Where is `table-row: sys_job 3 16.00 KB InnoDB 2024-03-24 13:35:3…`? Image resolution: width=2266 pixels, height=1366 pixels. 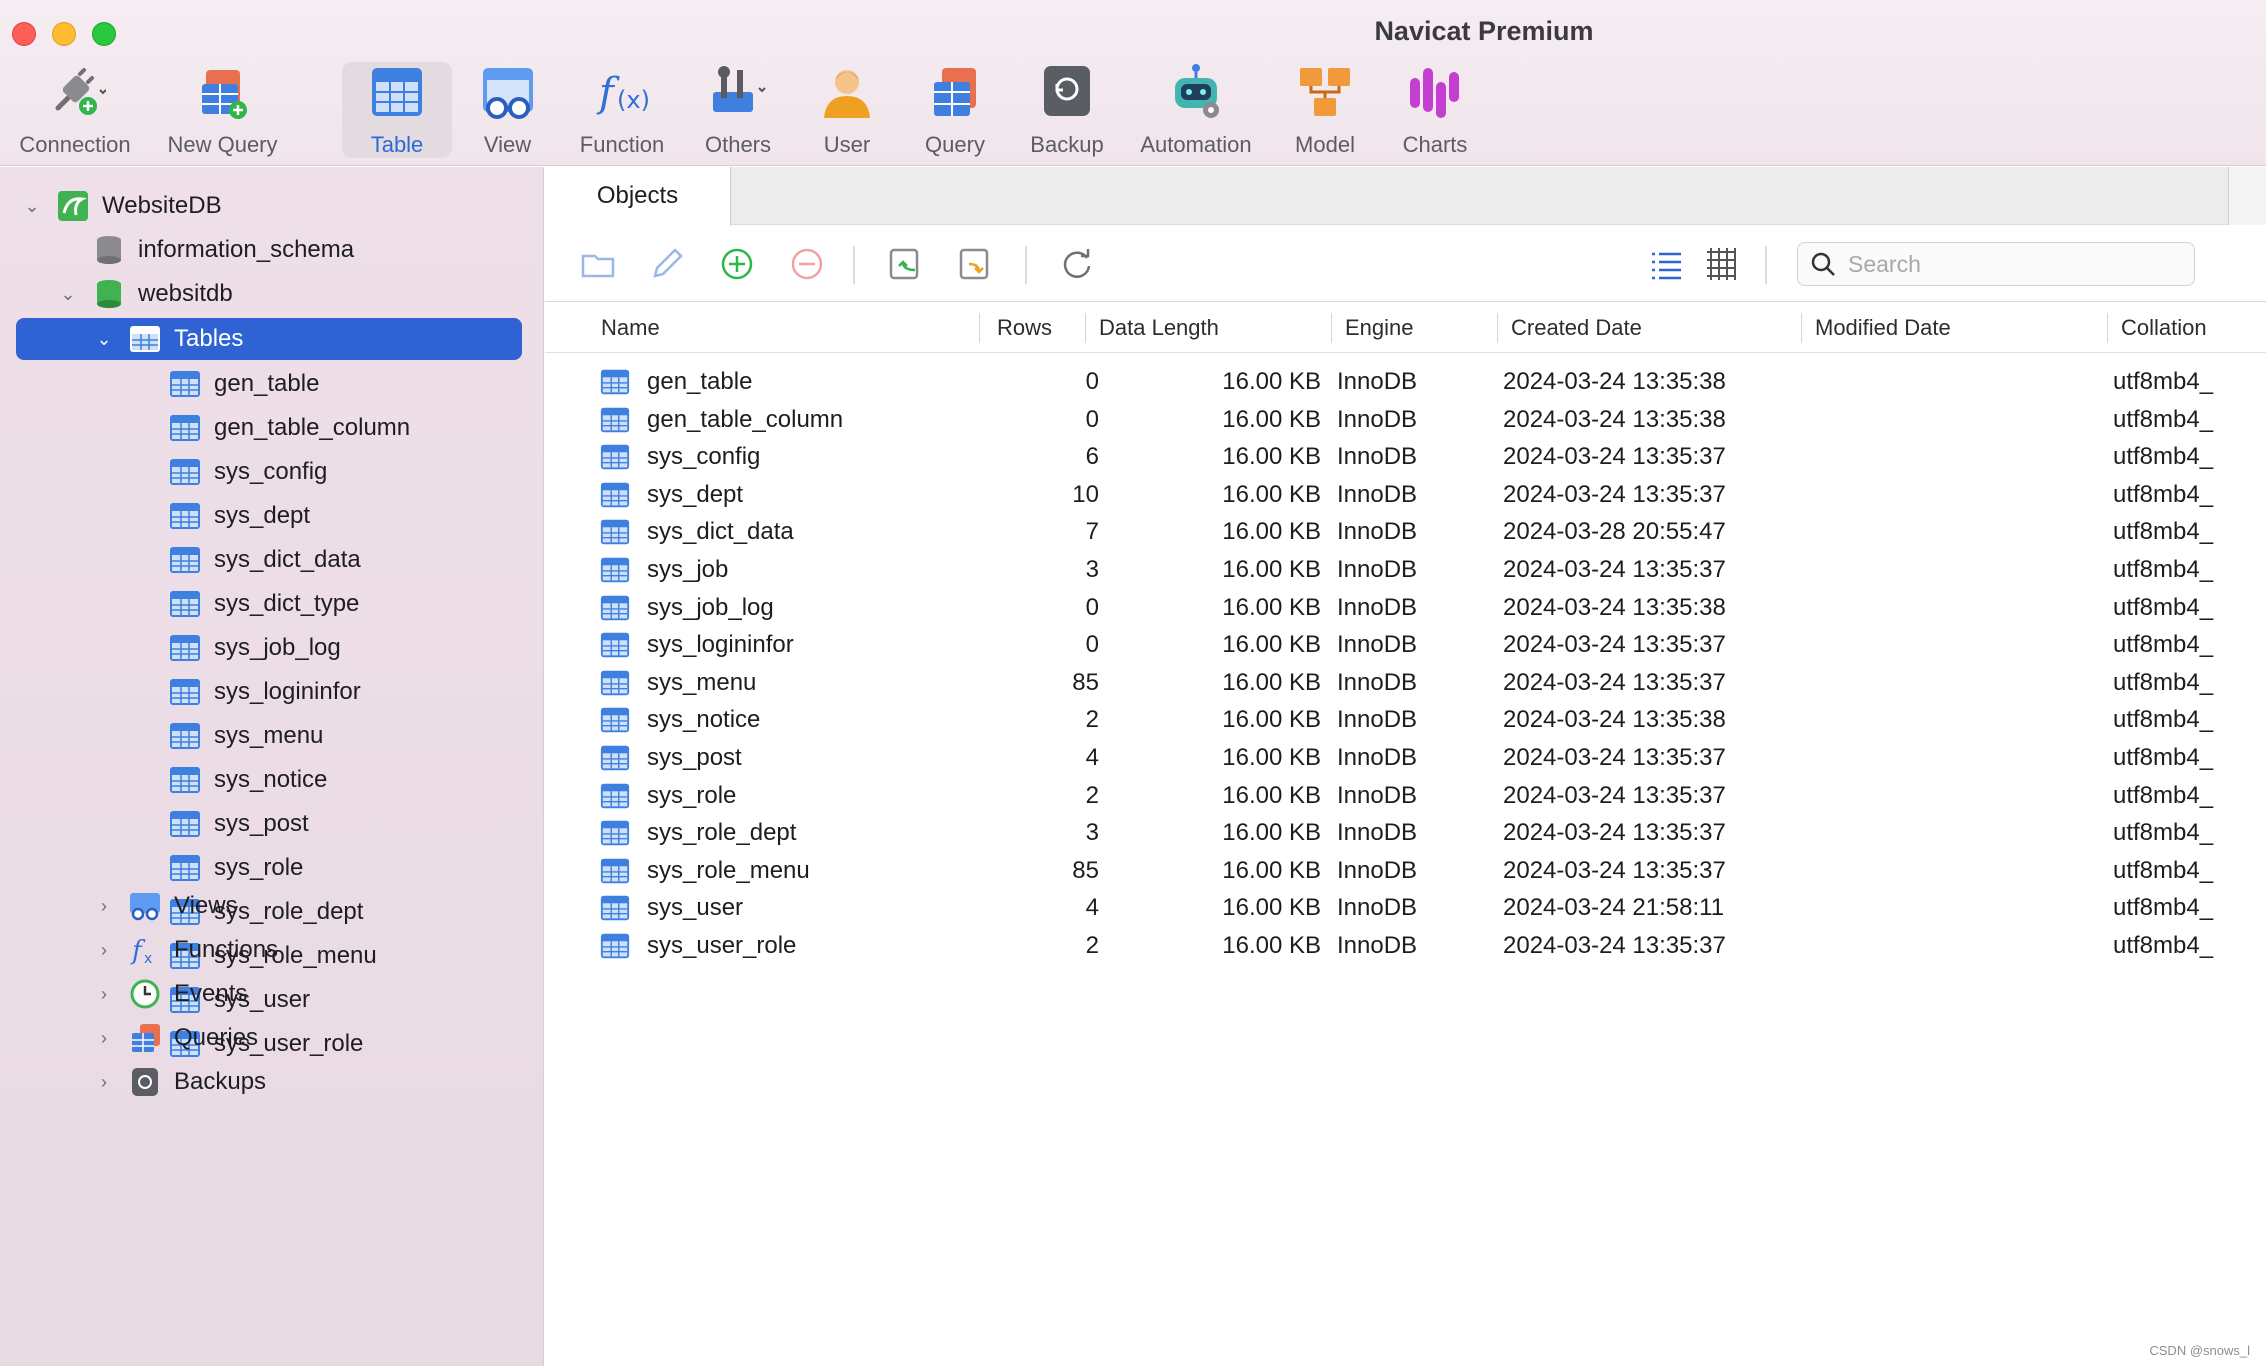 table-row: sys_job 3 16.00 KB InnoDB 2024-03-24 13:35:3… is located at coordinates (1405, 569).